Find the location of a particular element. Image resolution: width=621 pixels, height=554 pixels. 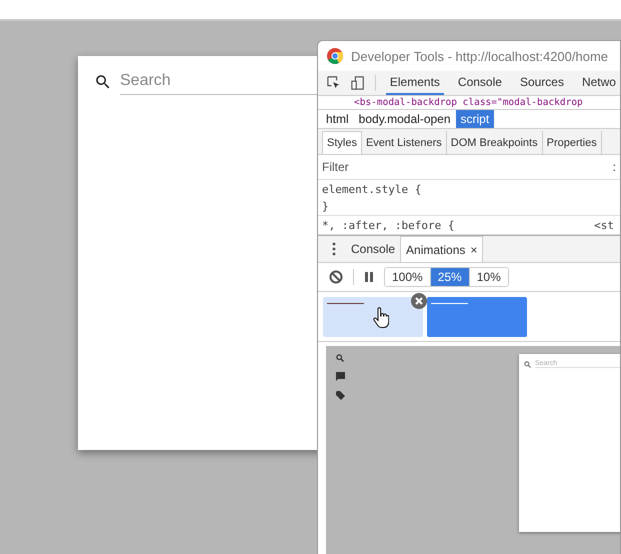

sidebar-tab: Properties is located at coordinates (572, 142).